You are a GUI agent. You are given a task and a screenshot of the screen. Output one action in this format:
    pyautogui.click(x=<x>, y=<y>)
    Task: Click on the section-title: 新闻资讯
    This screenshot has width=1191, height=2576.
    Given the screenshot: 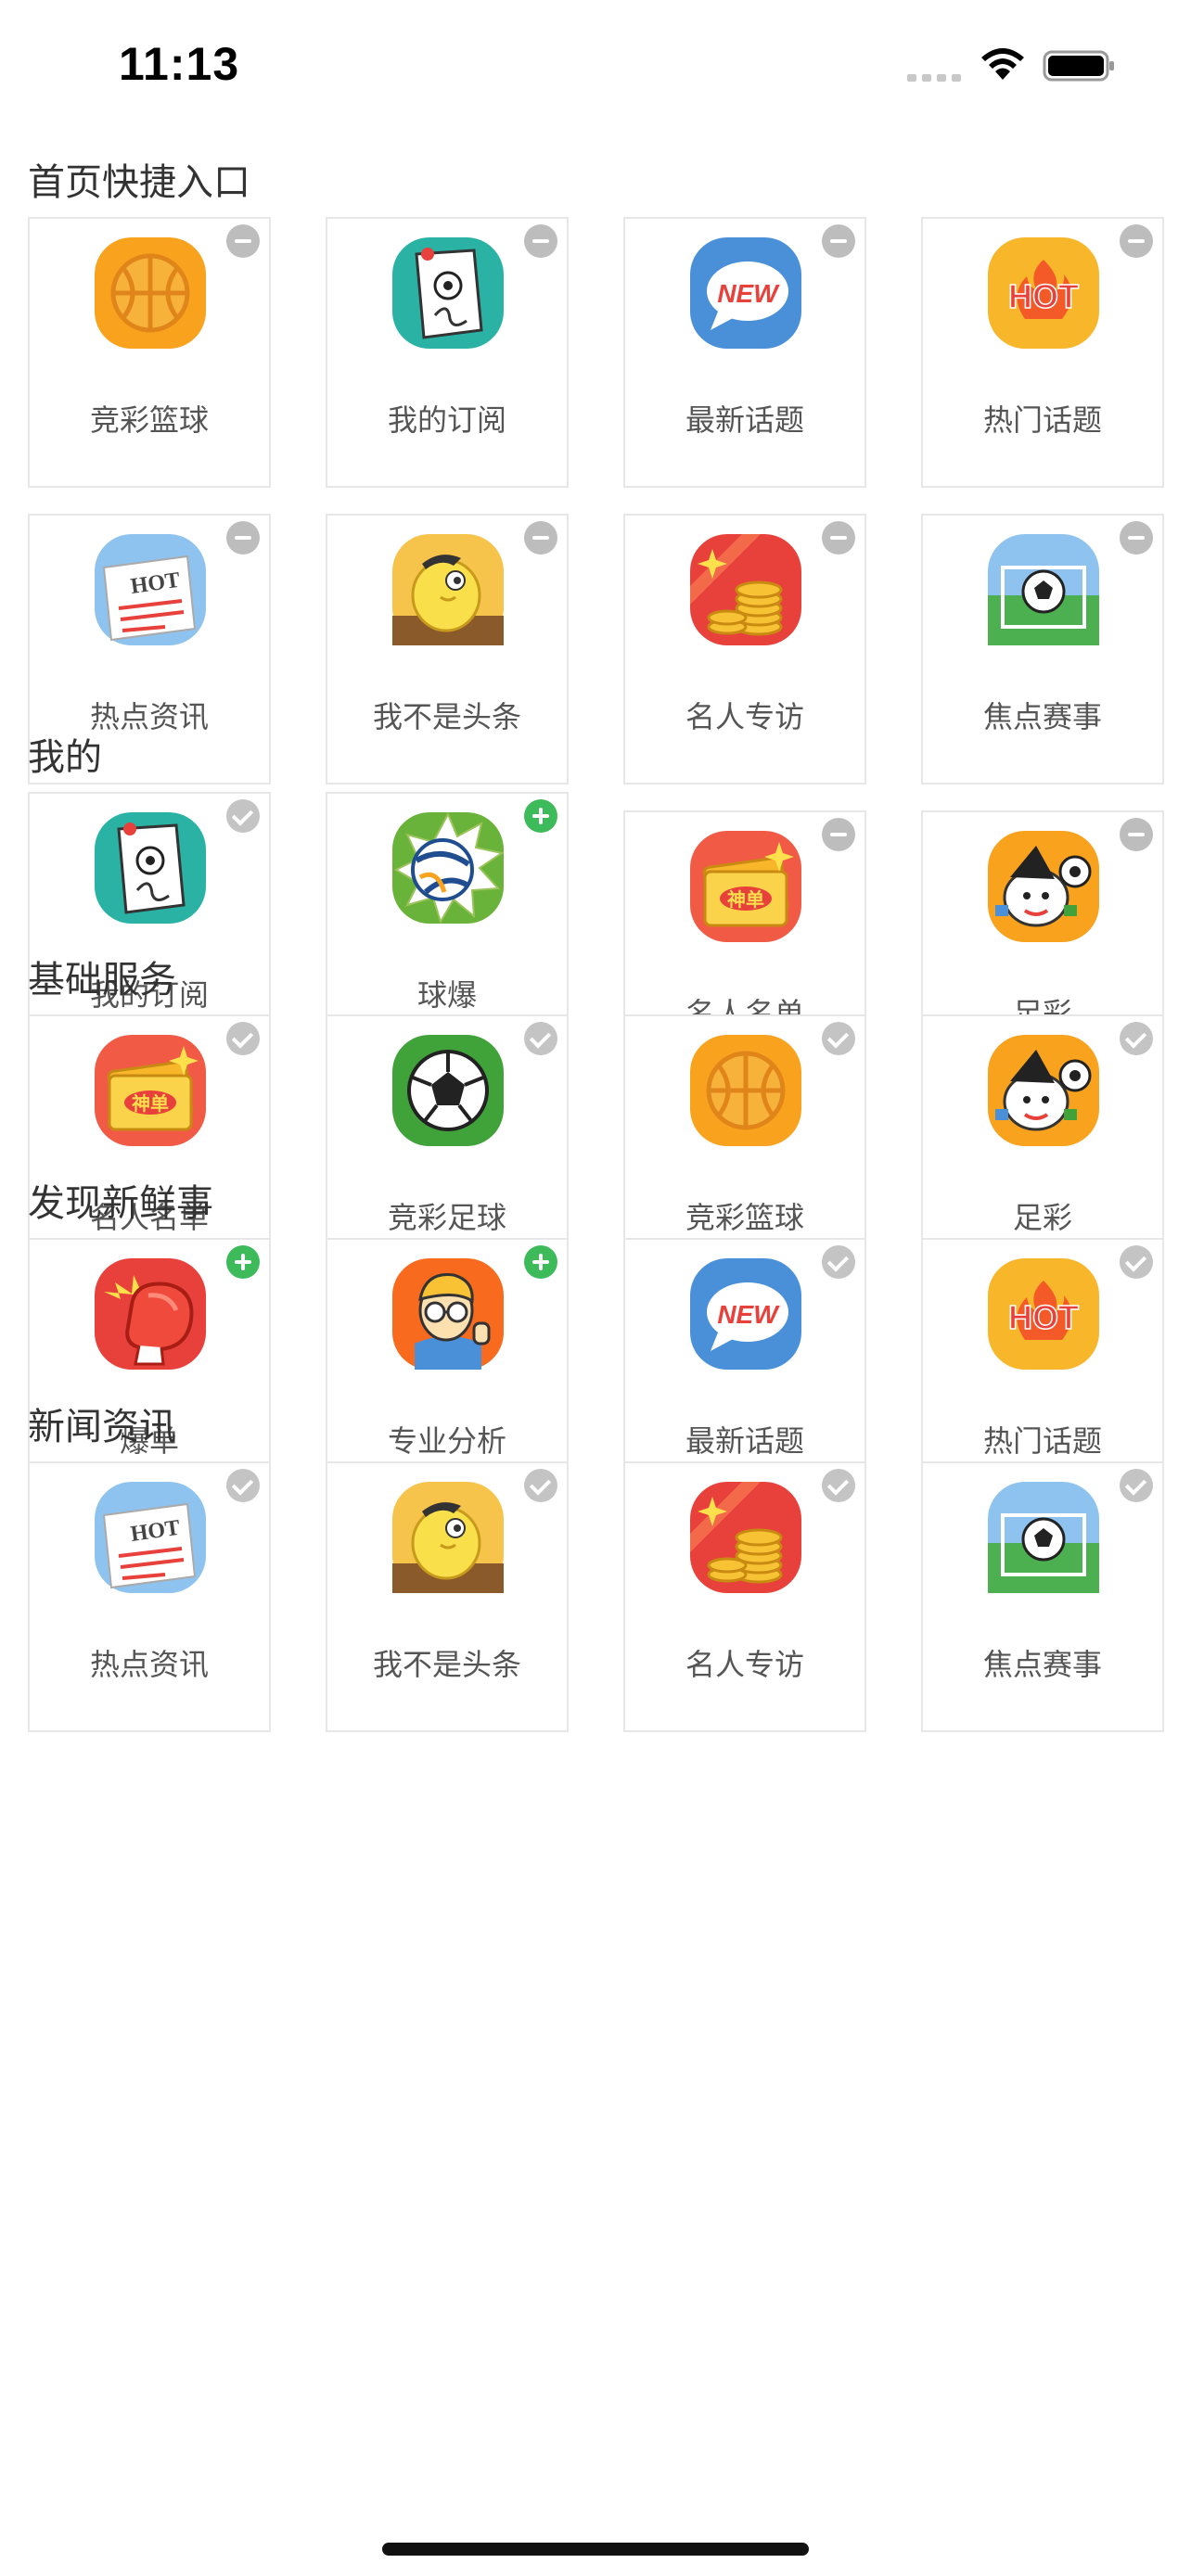 What is the action you would take?
    pyautogui.click(x=102, y=1427)
    